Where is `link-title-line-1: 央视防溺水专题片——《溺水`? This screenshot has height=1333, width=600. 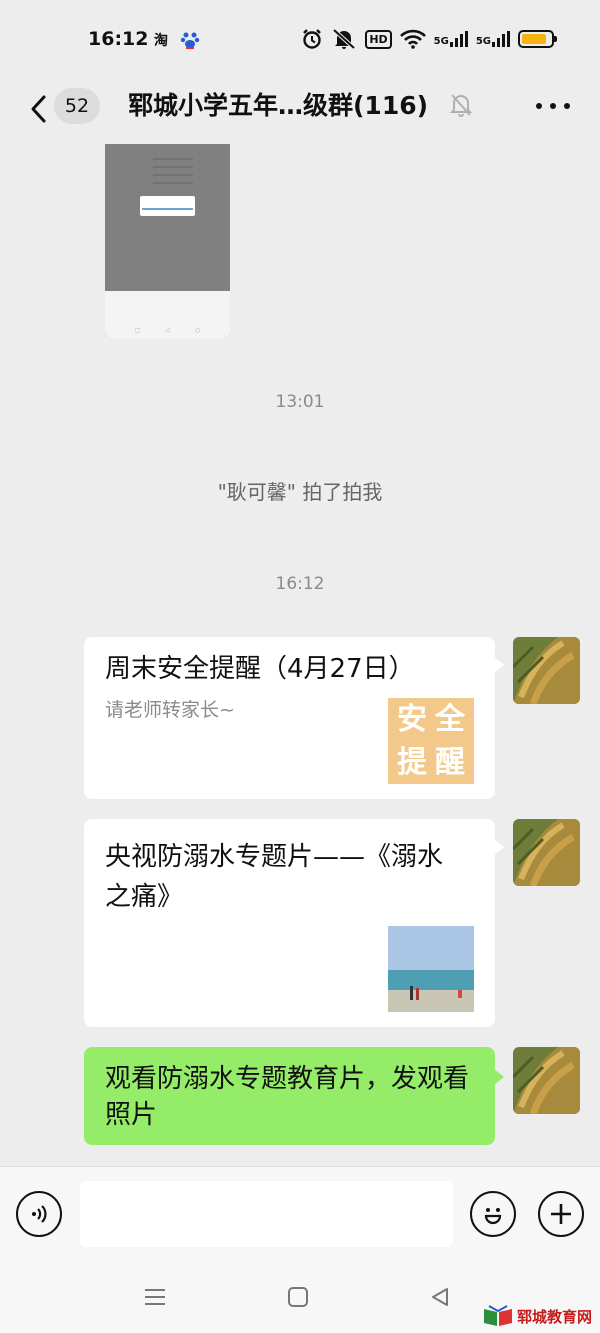 link-title-line-1: 央视防溺水专题片——《溺水 is located at coordinates (274, 857).